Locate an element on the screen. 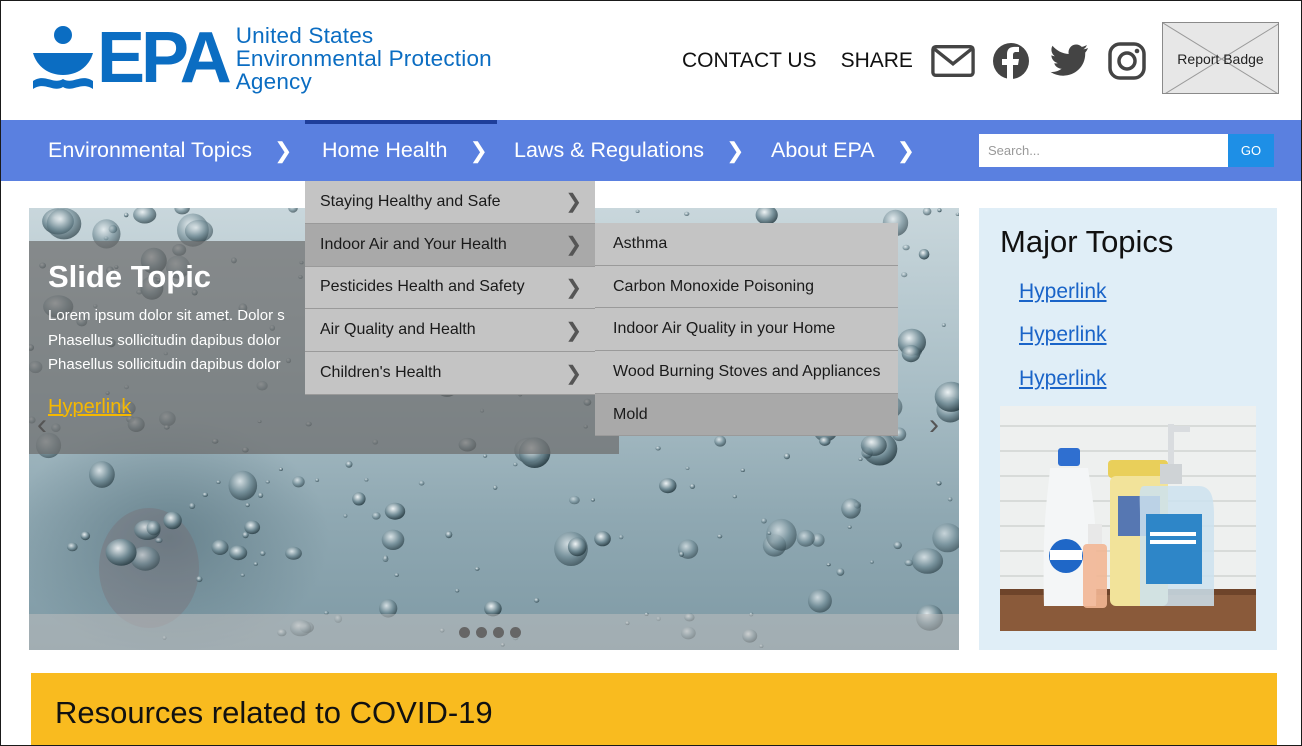 The height and width of the screenshot is (746, 1302). nav-item-laws-regulations: Laws & Regulations ❯ is located at coordinates (629, 150).